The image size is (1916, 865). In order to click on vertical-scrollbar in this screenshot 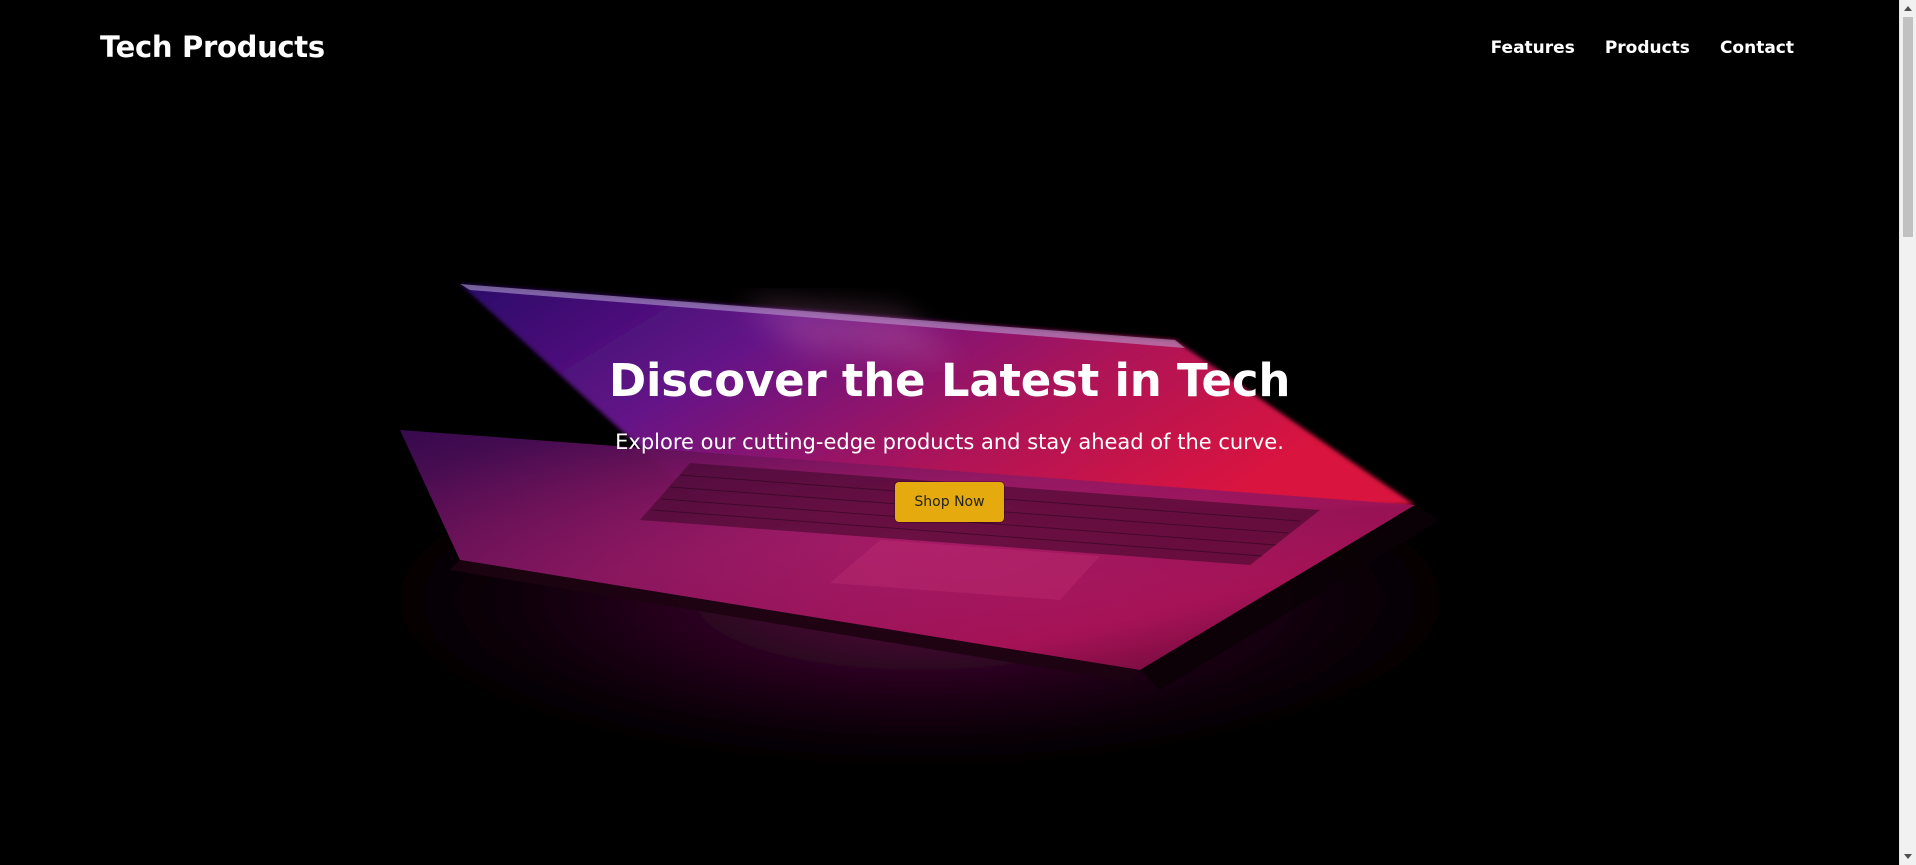, I will do `click(1907, 432)`.